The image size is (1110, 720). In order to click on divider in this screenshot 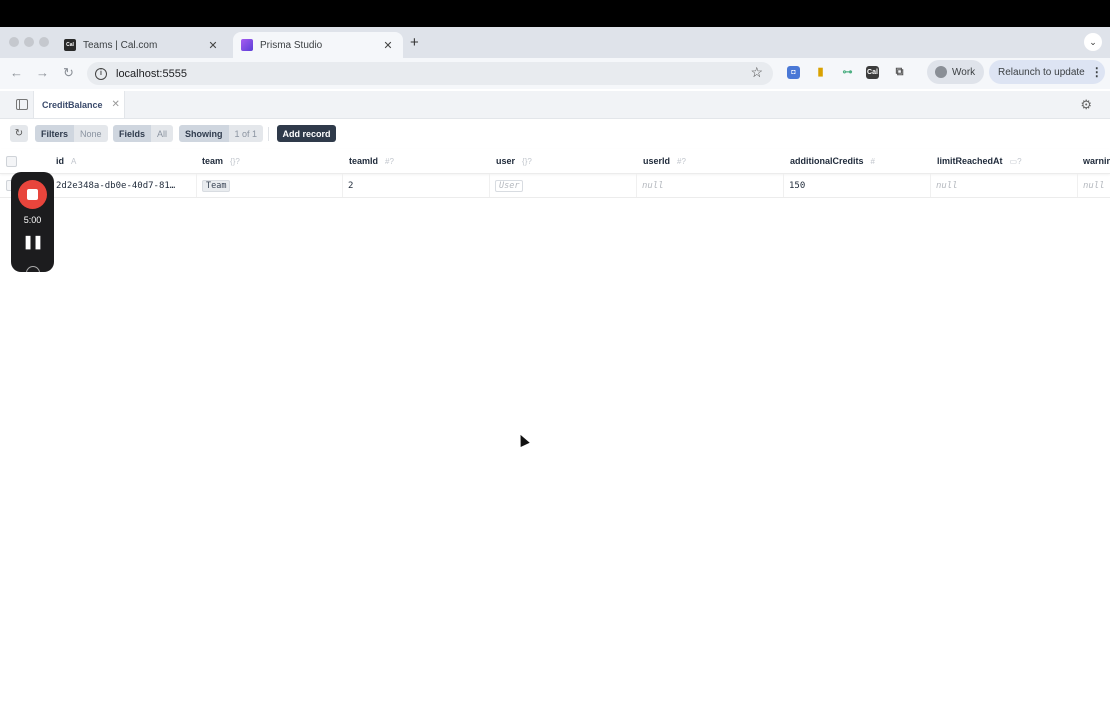, I will do `click(268, 134)`.